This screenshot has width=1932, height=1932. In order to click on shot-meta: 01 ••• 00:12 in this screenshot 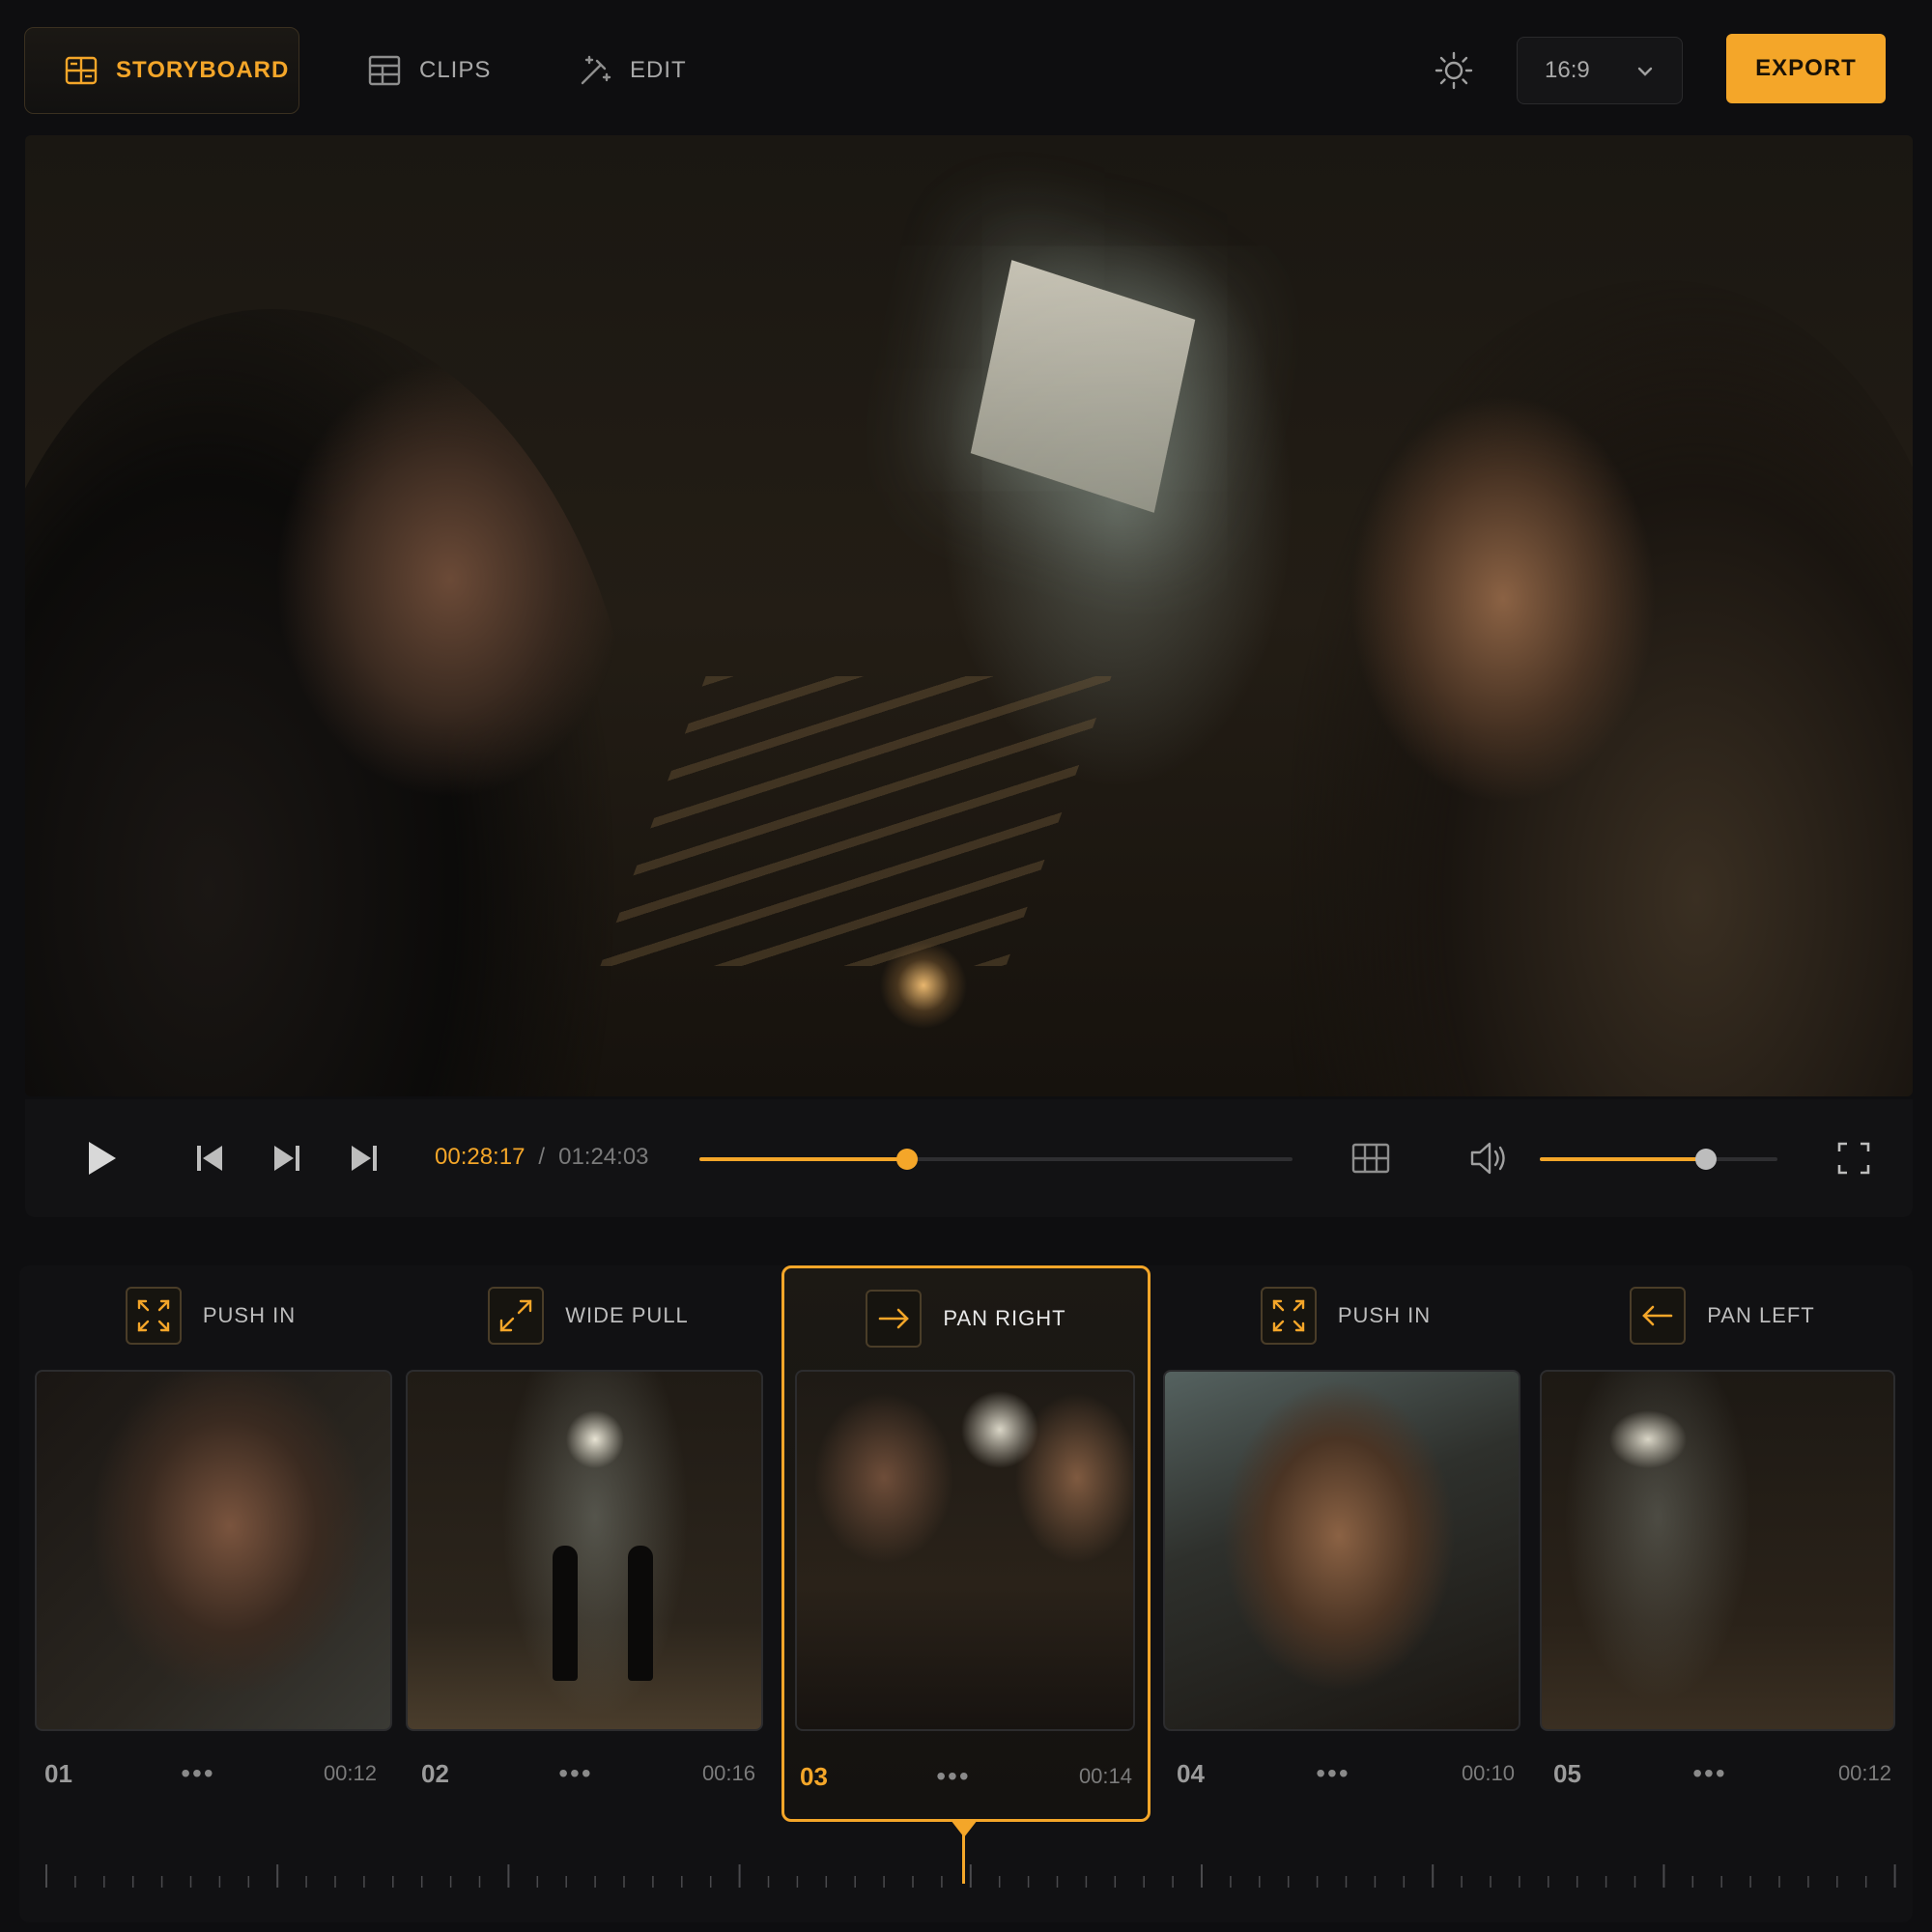, I will do `click(210, 1773)`.